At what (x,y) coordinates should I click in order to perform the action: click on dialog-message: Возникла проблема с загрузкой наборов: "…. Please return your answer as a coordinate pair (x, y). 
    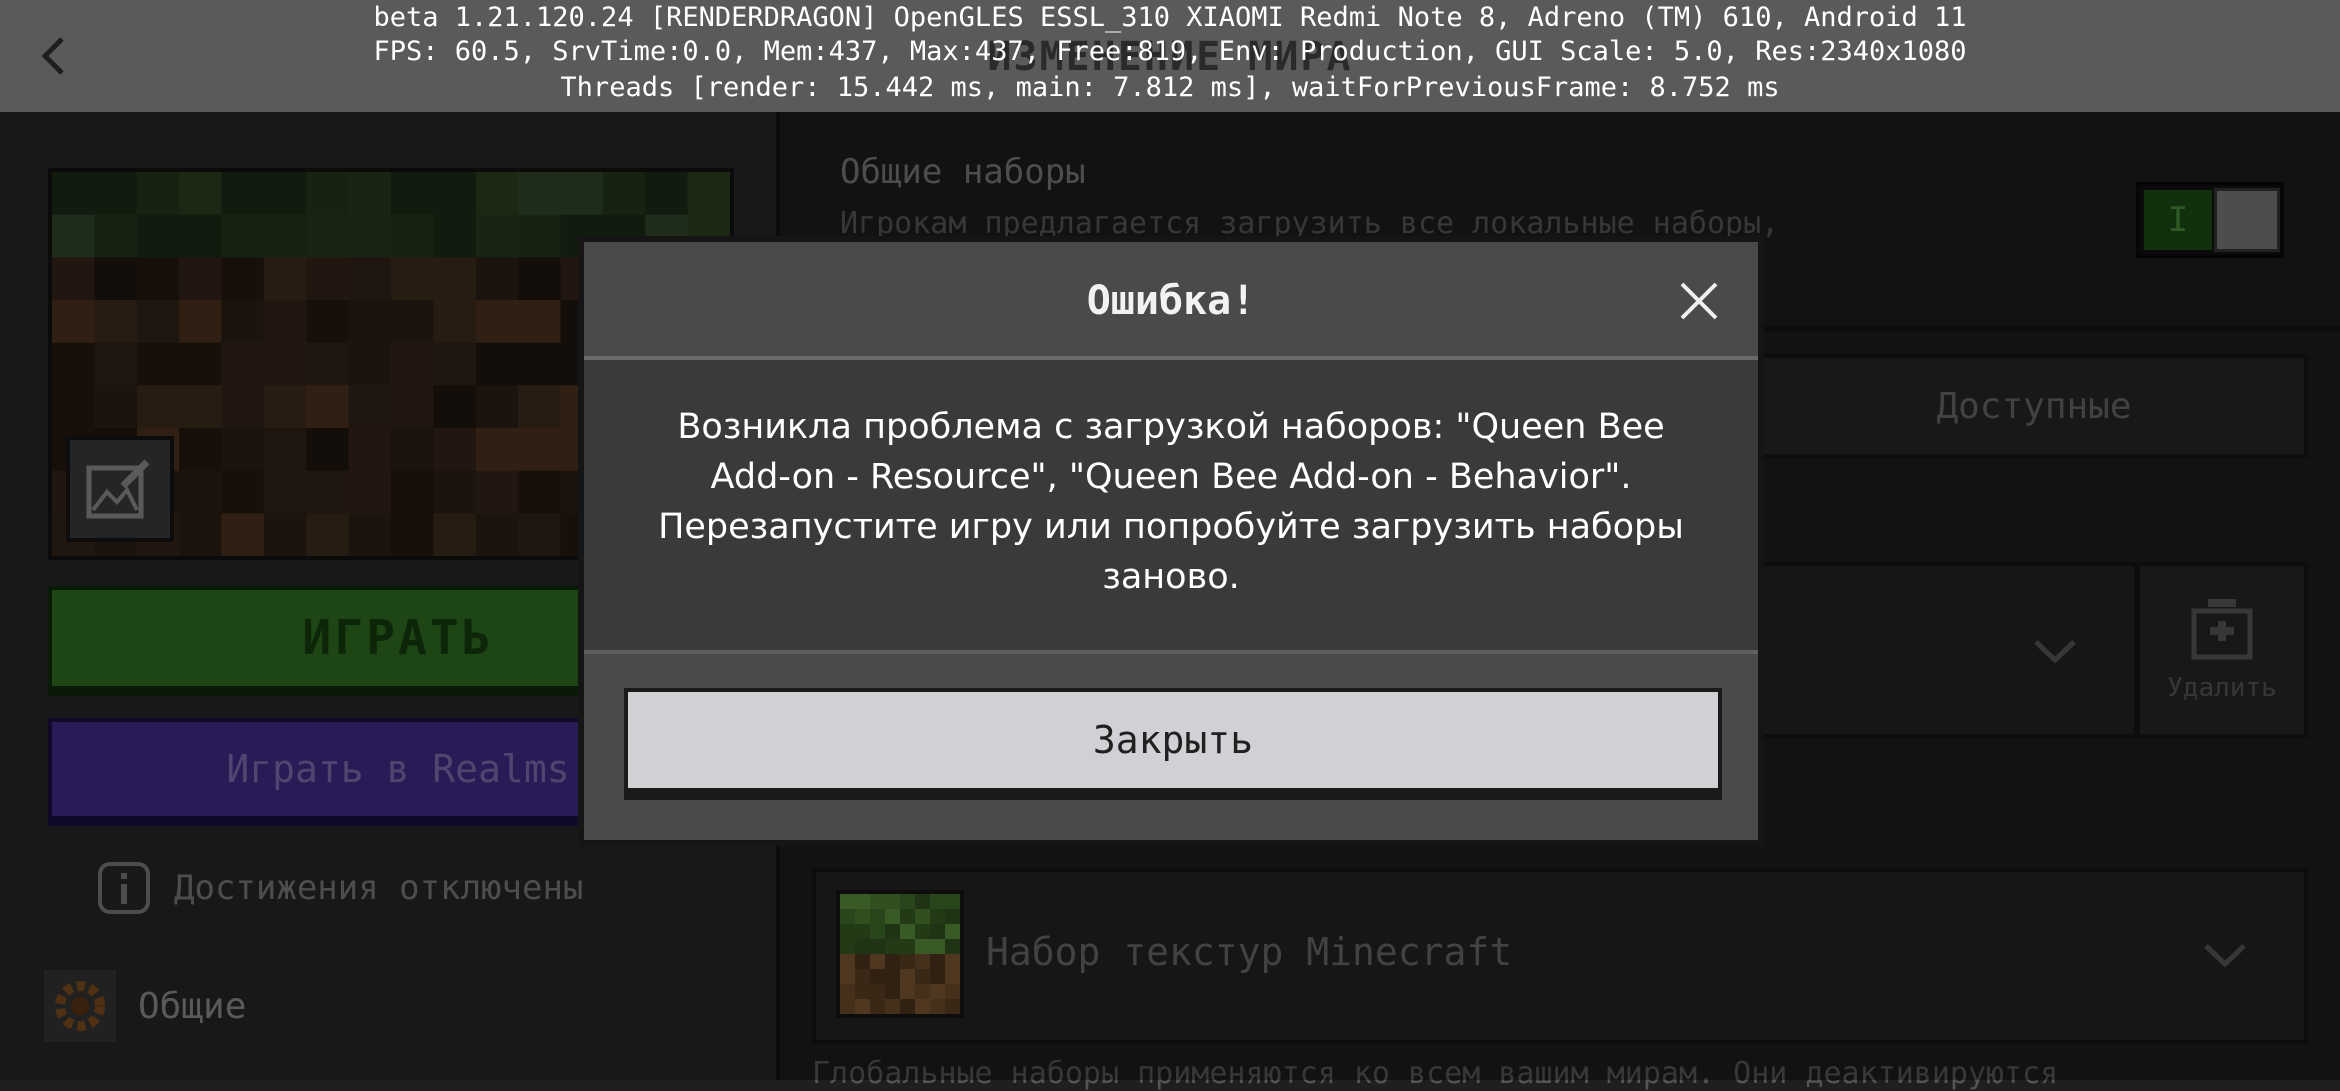
    Looking at the image, I should click on (1171, 502).